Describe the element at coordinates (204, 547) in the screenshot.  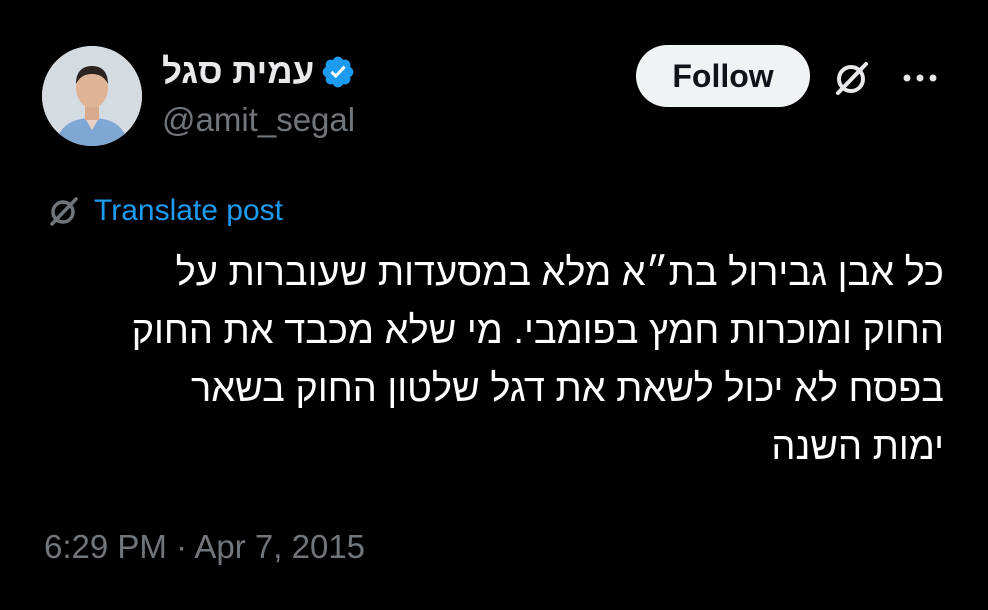
I see `post-timestamp: 6:29 PM · Apr 7, 2015` at that location.